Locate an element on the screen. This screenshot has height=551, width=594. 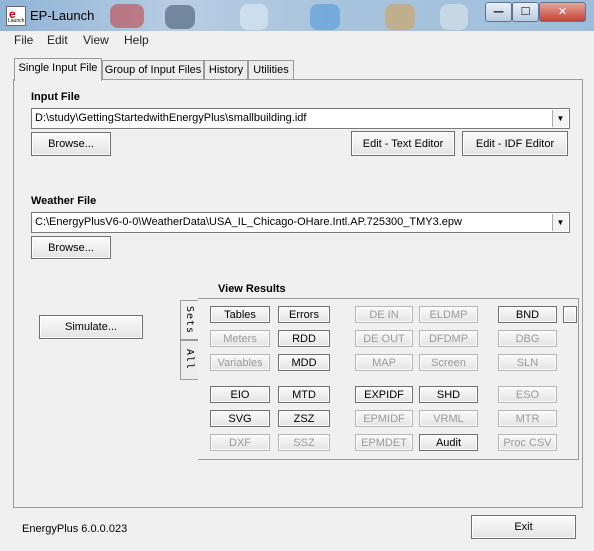
result-button-dxf: DXF is located at coordinates (240, 442).